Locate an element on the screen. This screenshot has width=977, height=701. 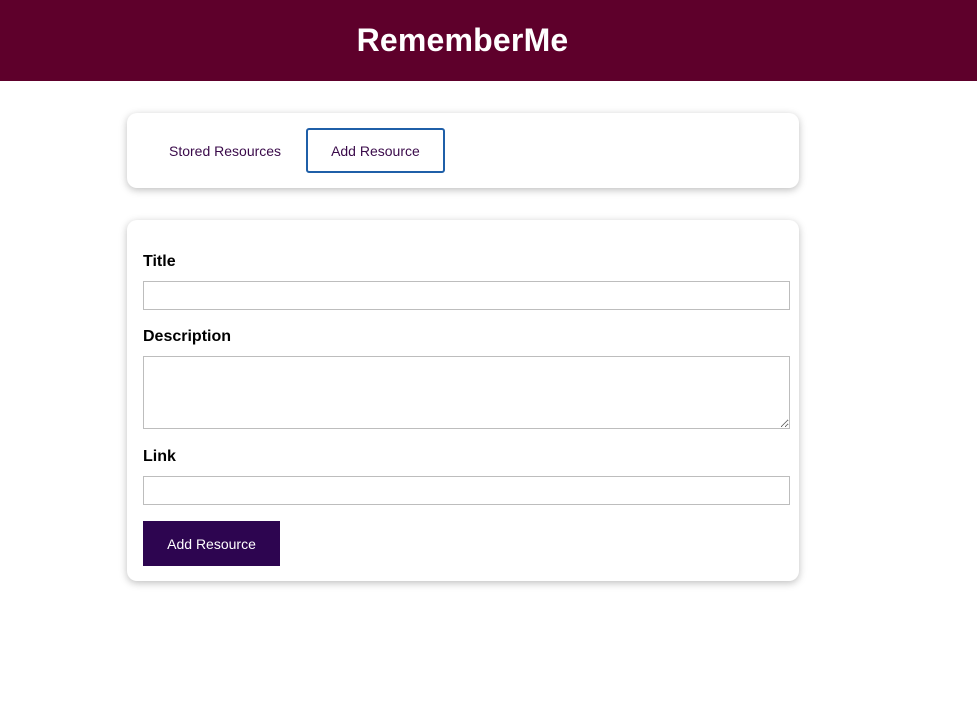
link-input is located at coordinates (466, 490).